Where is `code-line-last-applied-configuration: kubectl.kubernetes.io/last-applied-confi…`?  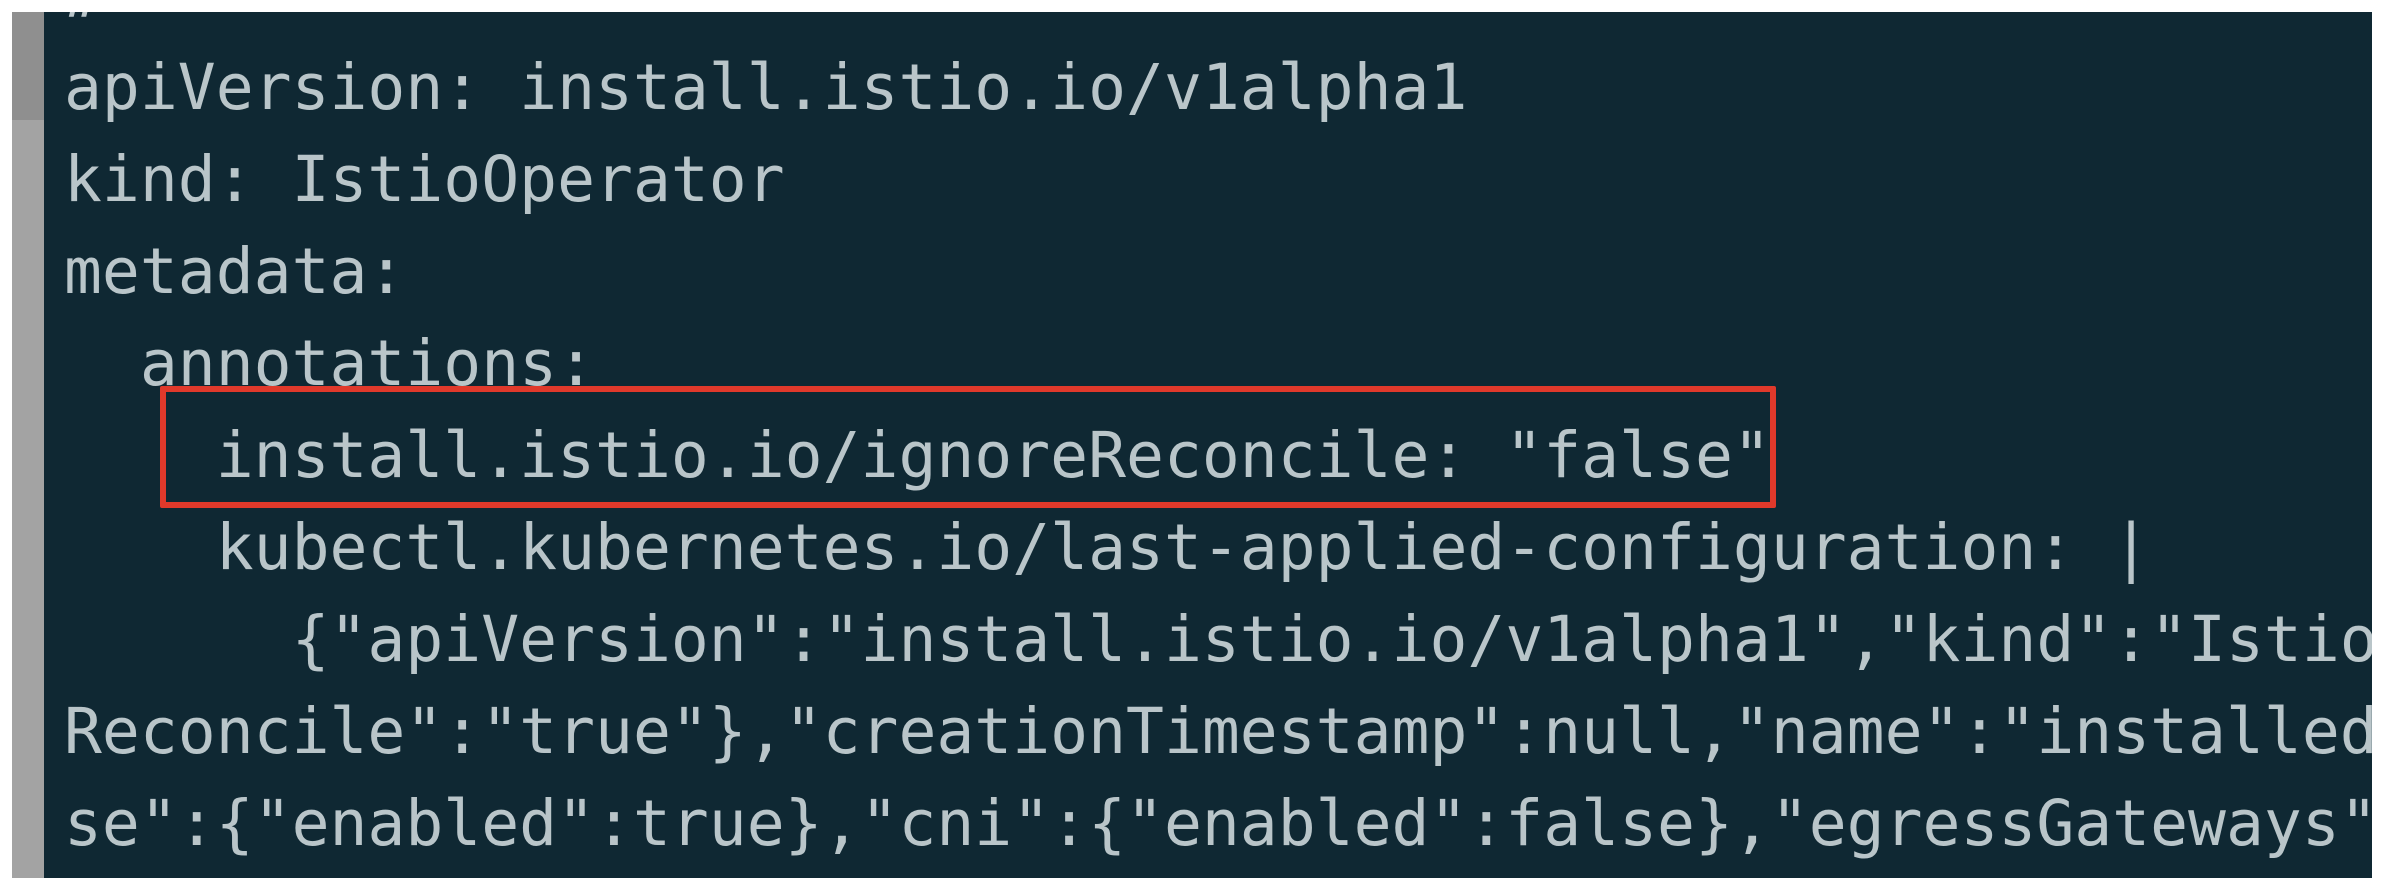
code-line-last-applied-configuration: kubectl.kubernetes.io/last-applied-confi… is located at coordinates (1107, 548).